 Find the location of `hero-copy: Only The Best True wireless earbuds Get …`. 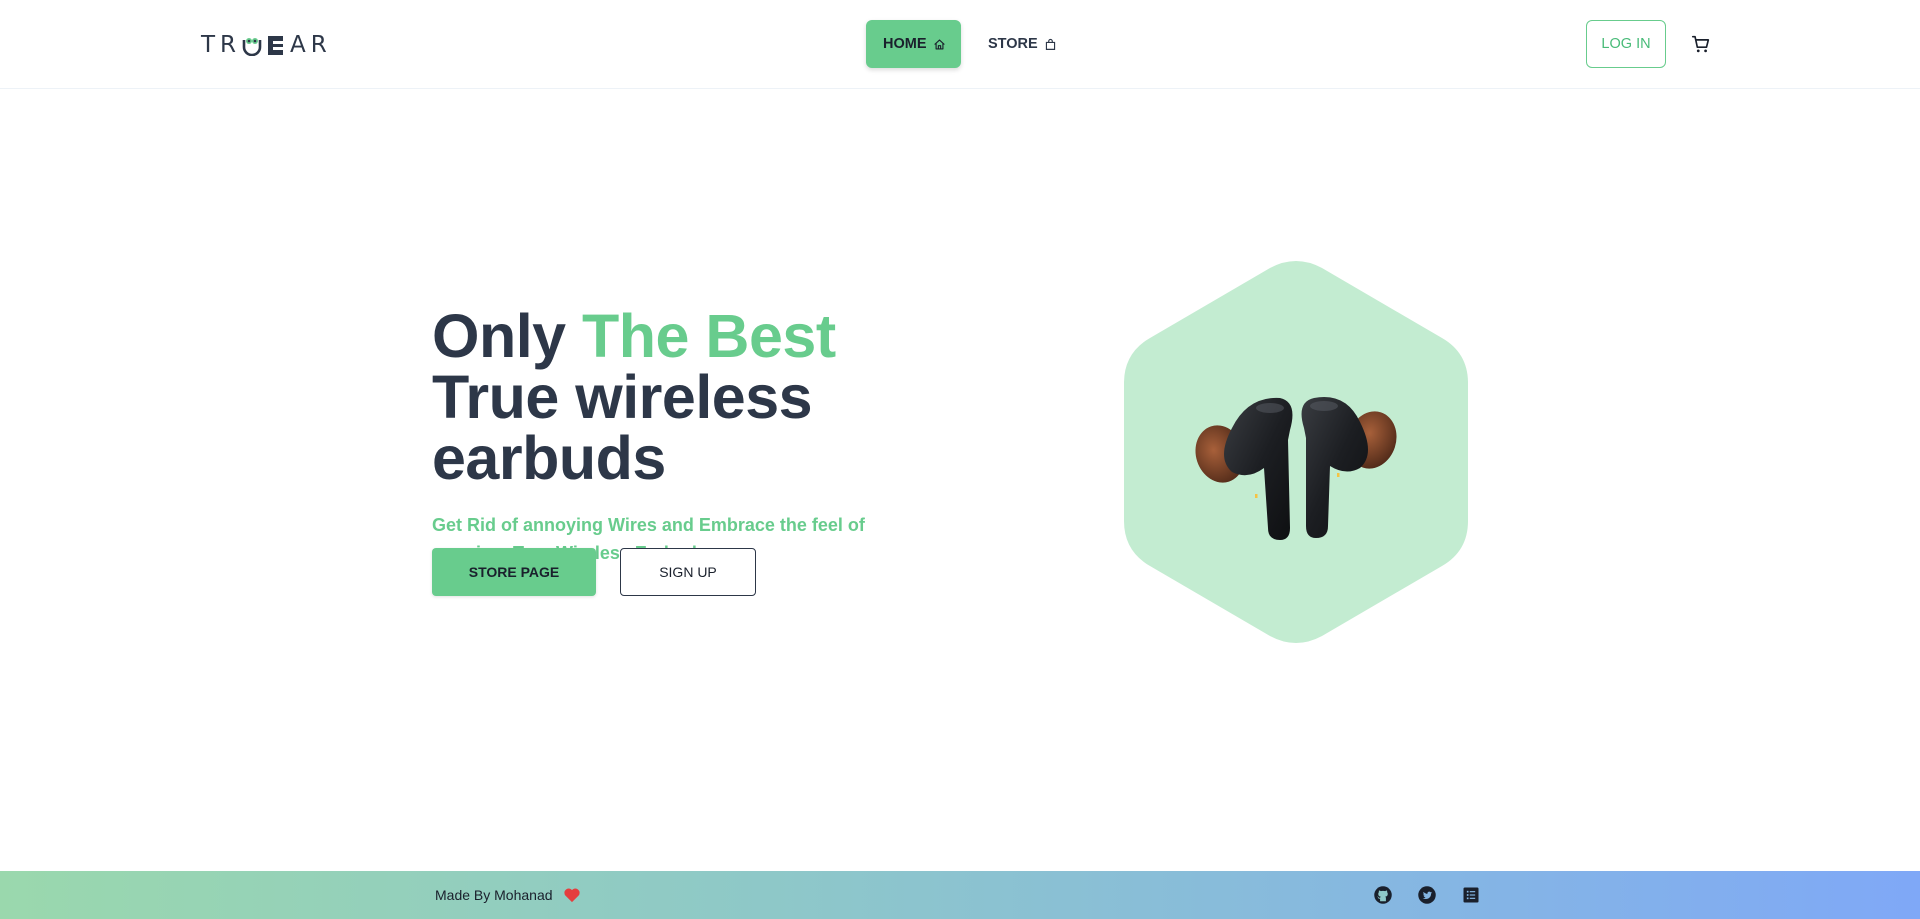

hero-copy: Only The Best True wireless earbuds Get … is located at coordinates (702, 436).